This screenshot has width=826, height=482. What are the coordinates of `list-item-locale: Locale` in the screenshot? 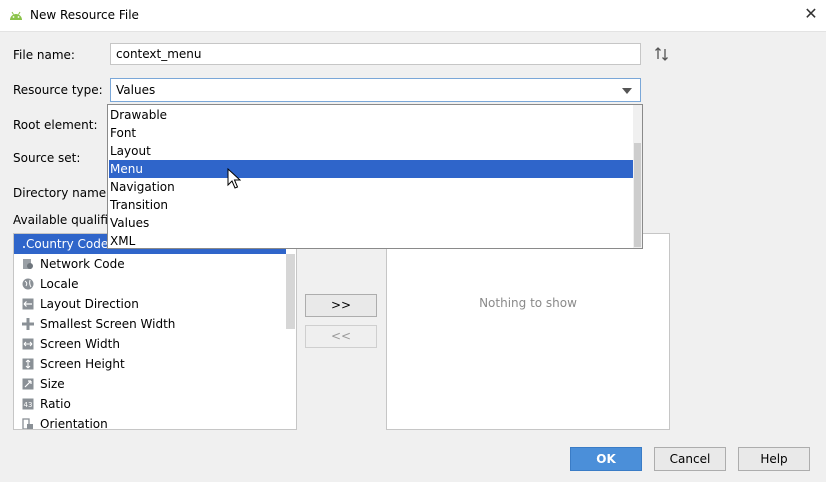 It's located at (150, 284).